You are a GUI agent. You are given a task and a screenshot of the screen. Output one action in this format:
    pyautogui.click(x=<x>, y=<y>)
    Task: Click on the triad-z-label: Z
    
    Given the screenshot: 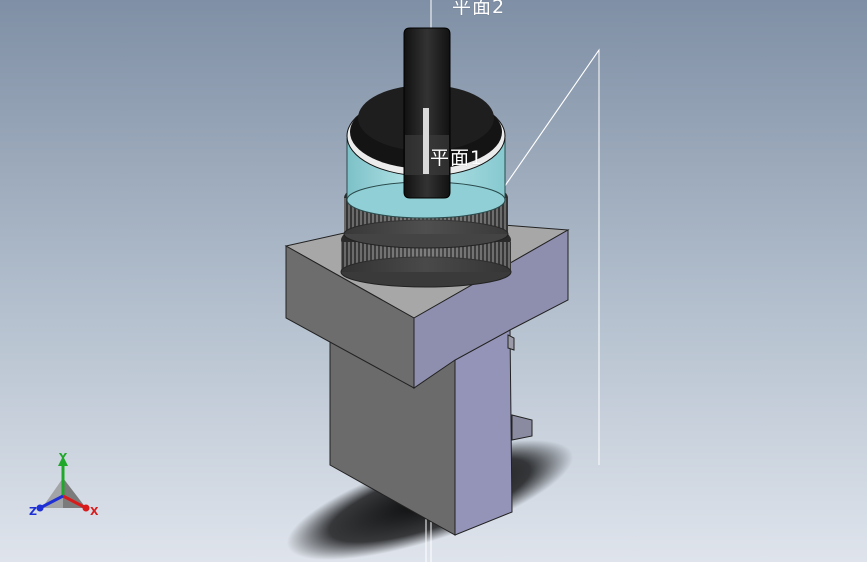 What is the action you would take?
    pyautogui.click(x=33, y=511)
    